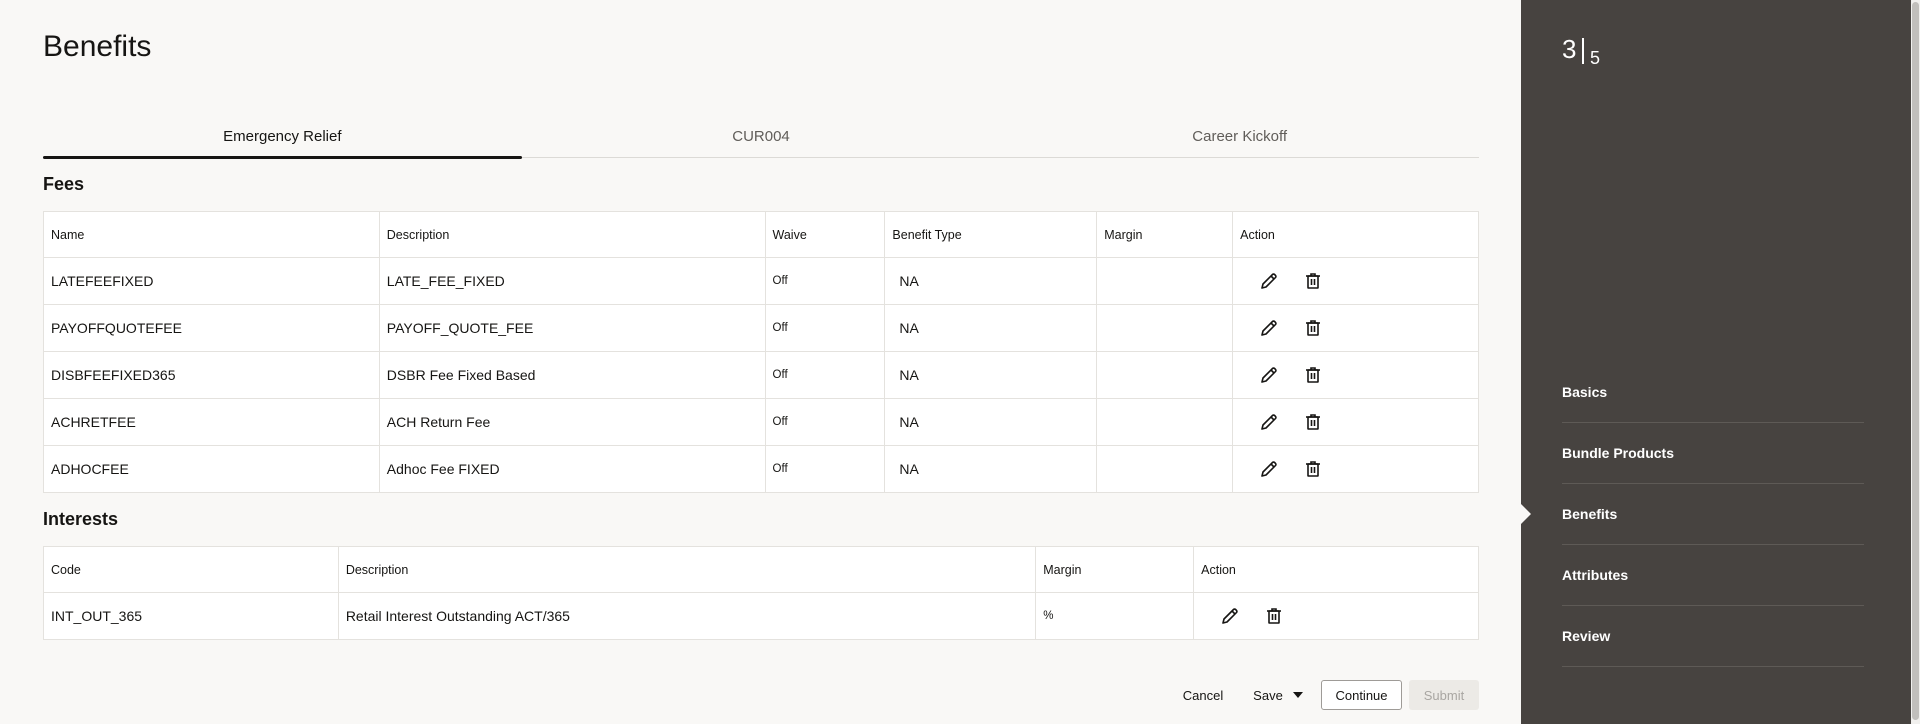 The height and width of the screenshot is (724, 1920). I want to click on step-separator, so click(1583, 51).